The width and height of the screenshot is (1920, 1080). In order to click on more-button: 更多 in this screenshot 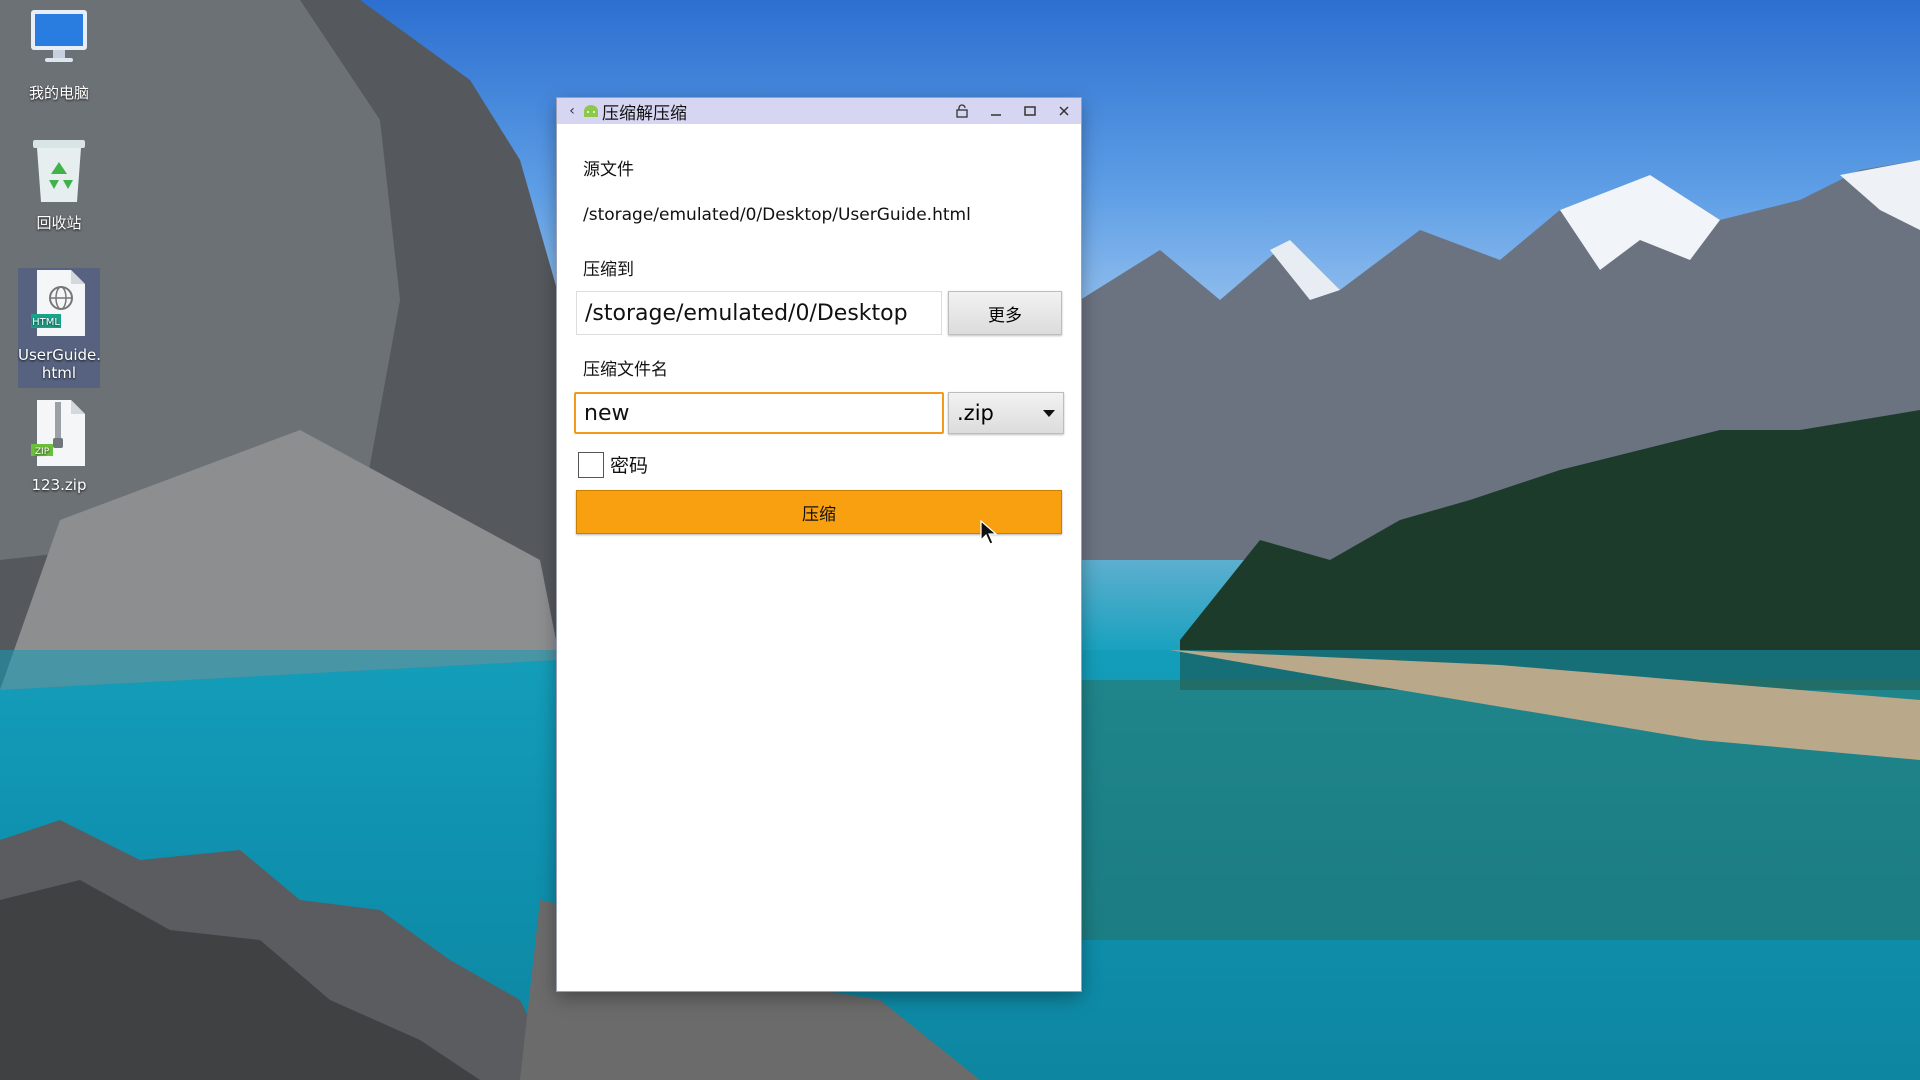, I will do `click(1005, 313)`.